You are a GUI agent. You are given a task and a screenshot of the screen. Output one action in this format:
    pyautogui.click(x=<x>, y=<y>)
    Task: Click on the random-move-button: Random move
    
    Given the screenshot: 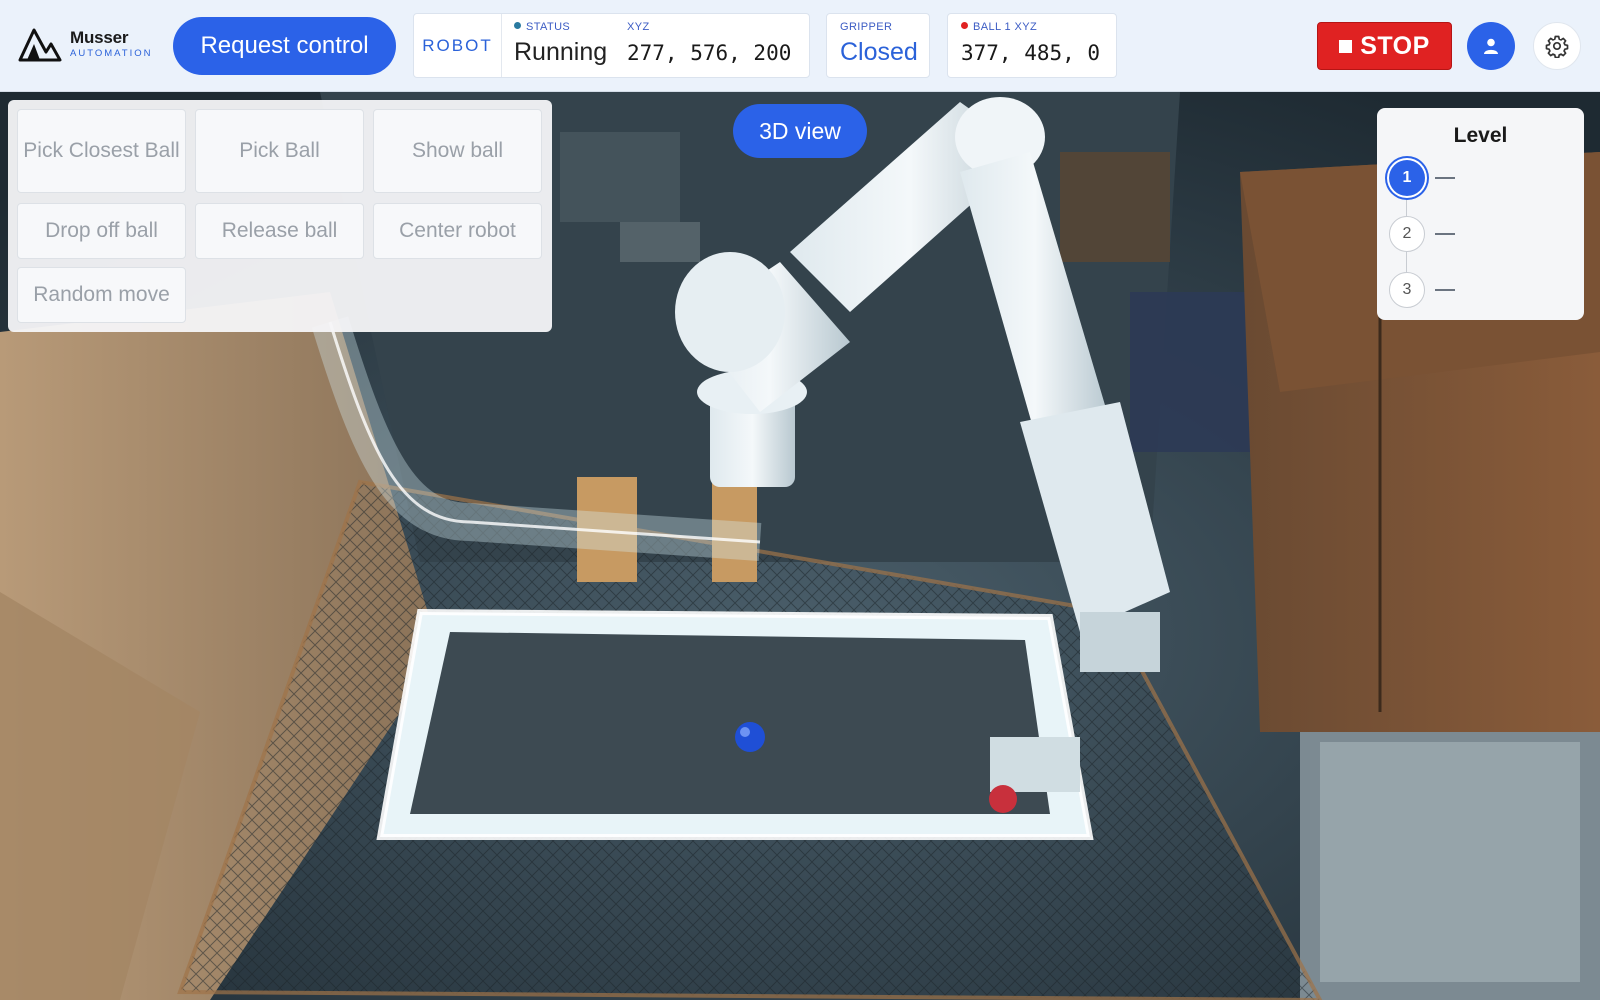 What is the action you would take?
    pyautogui.click(x=101, y=295)
    